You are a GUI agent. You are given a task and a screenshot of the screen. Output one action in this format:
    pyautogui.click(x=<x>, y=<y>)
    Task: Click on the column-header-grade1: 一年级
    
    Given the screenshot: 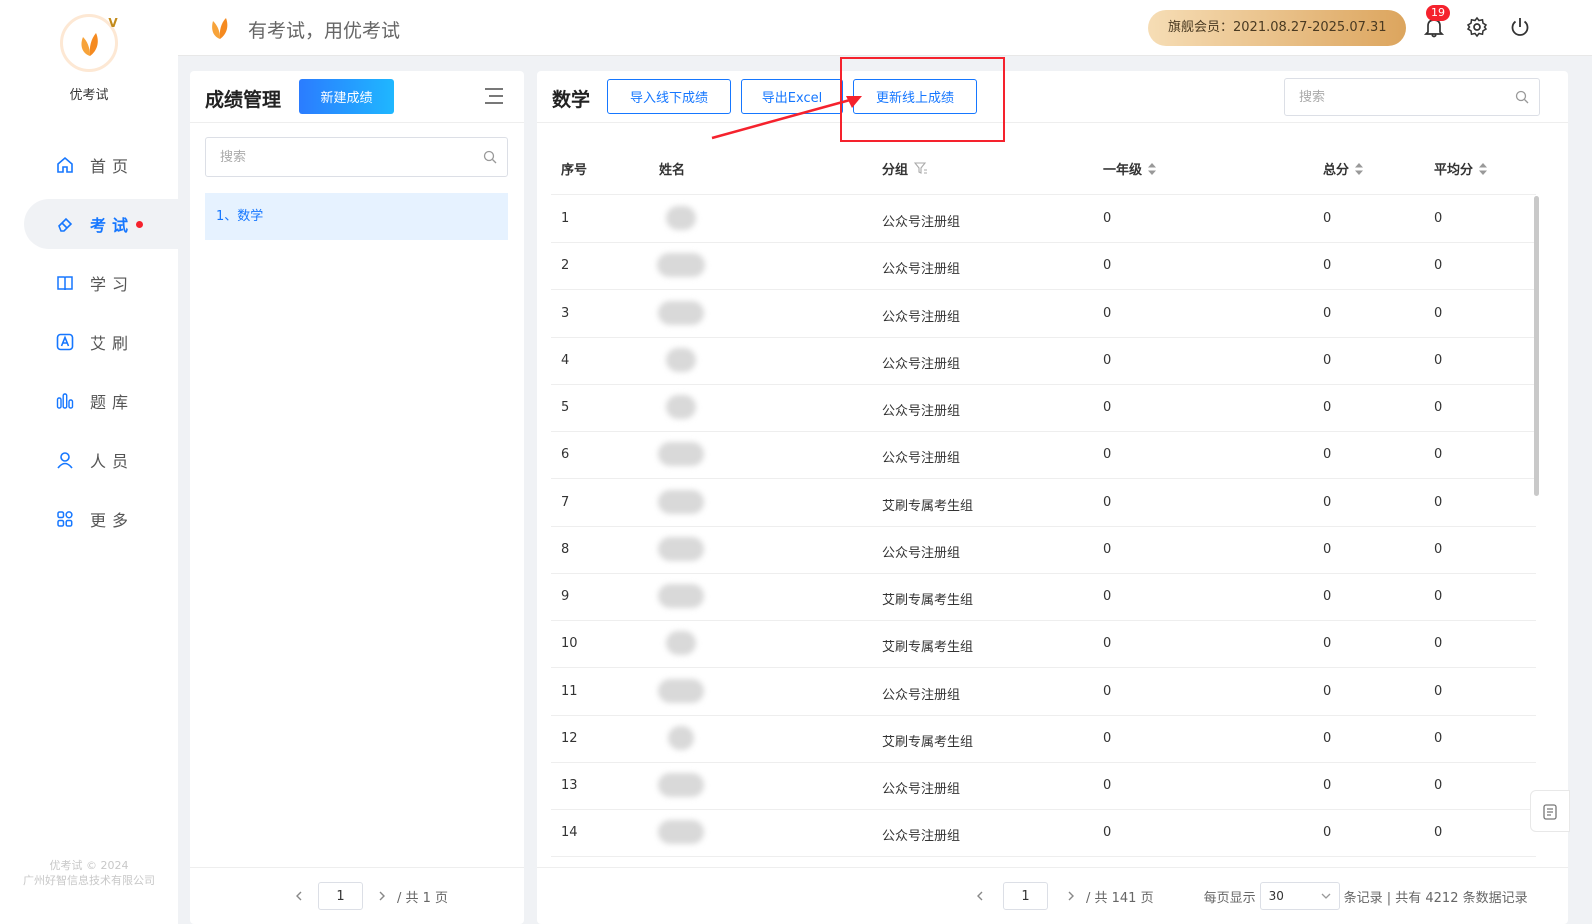 What is the action you would take?
    pyautogui.click(x=1130, y=168)
    